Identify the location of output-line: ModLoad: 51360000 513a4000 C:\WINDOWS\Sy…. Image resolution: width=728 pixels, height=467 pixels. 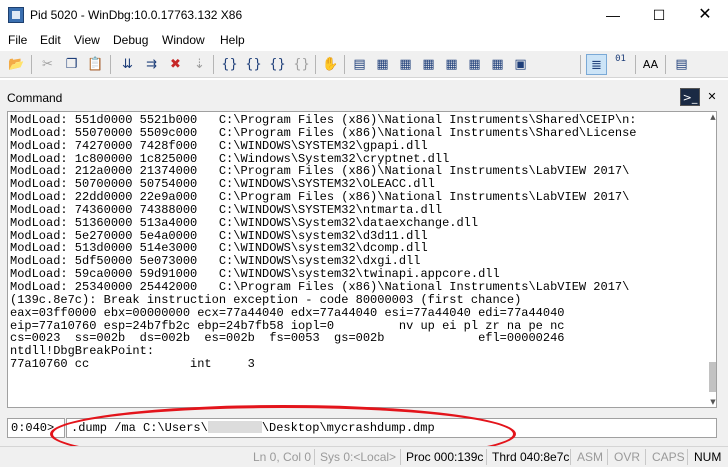
(244, 222).